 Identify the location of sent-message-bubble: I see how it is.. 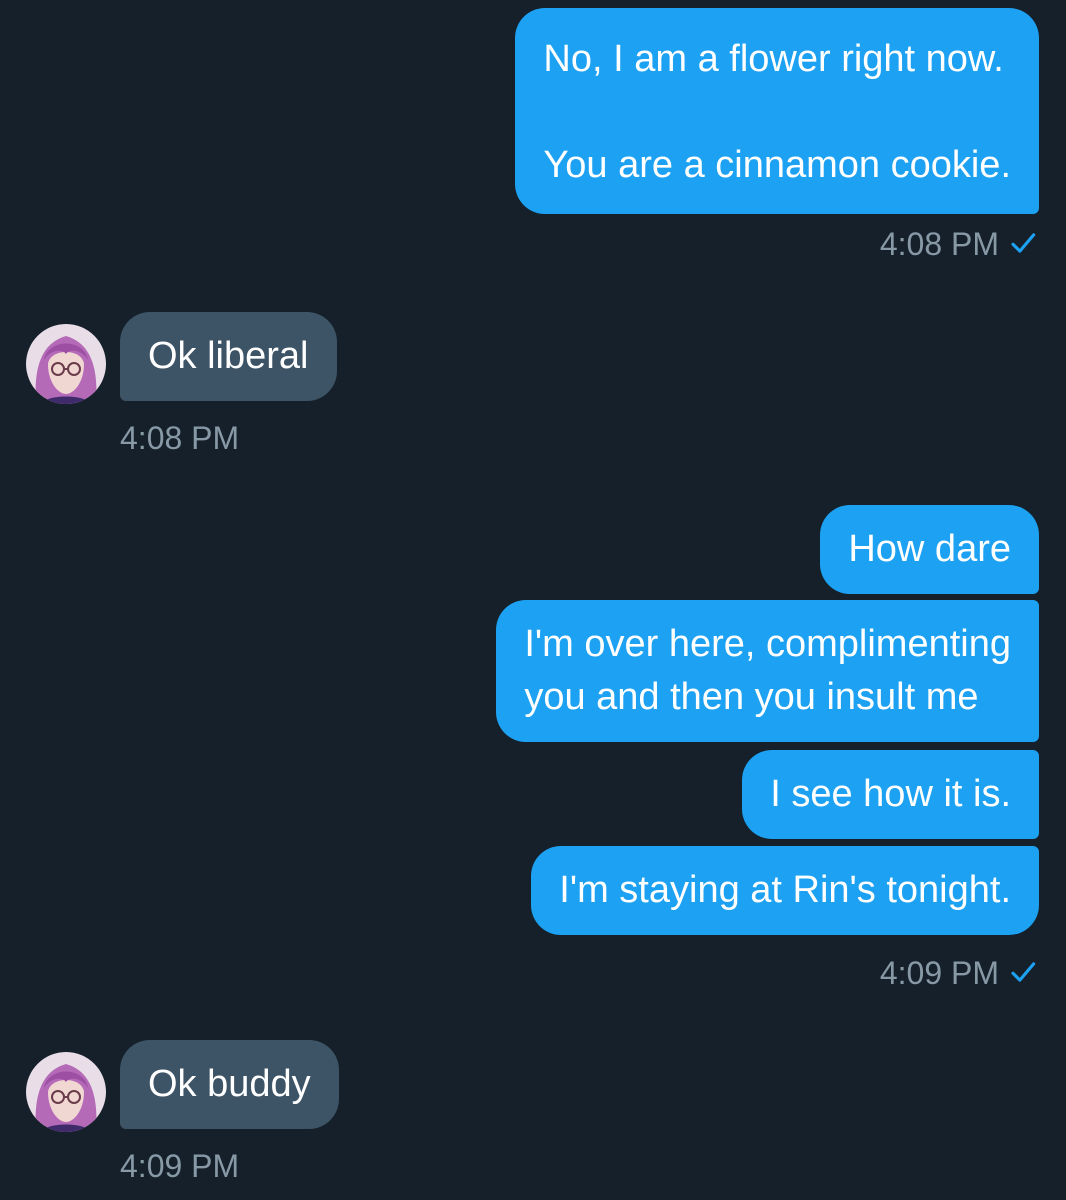
(890, 794).